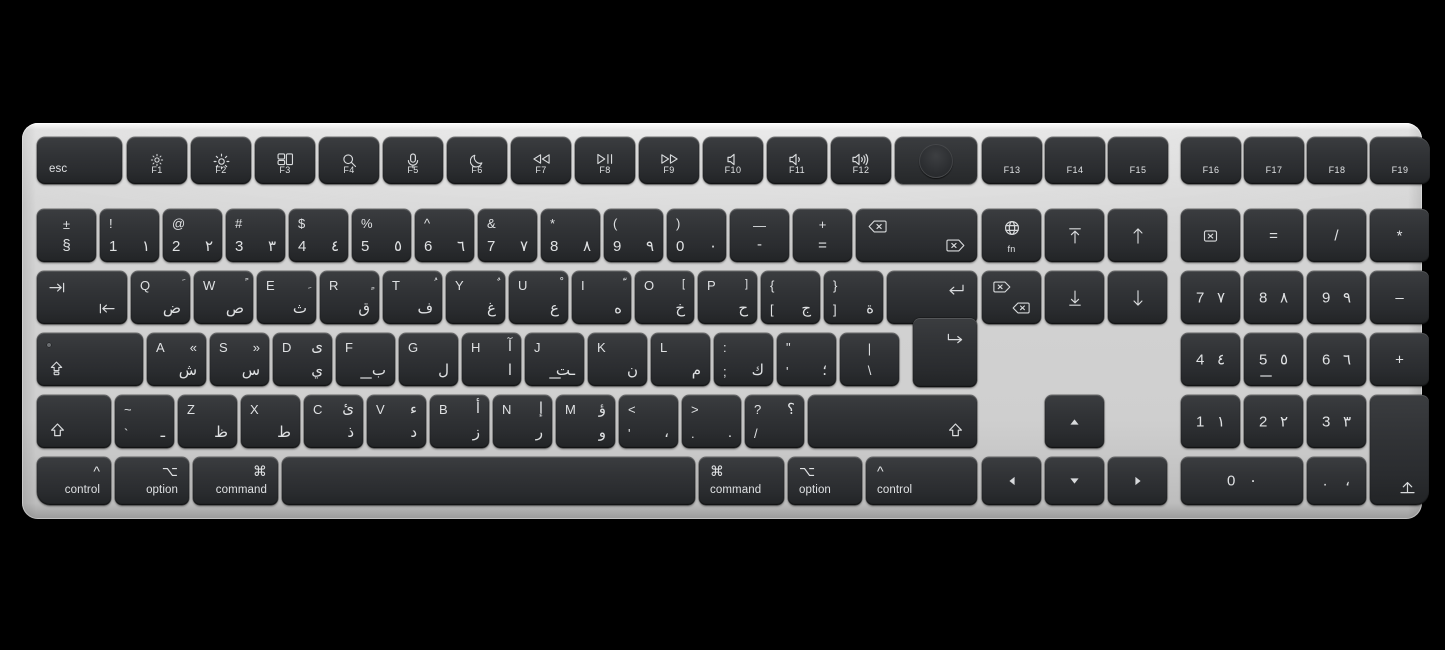  Describe the element at coordinates (412, 297) in the screenshot. I see `key-t: T ُ ف` at that location.